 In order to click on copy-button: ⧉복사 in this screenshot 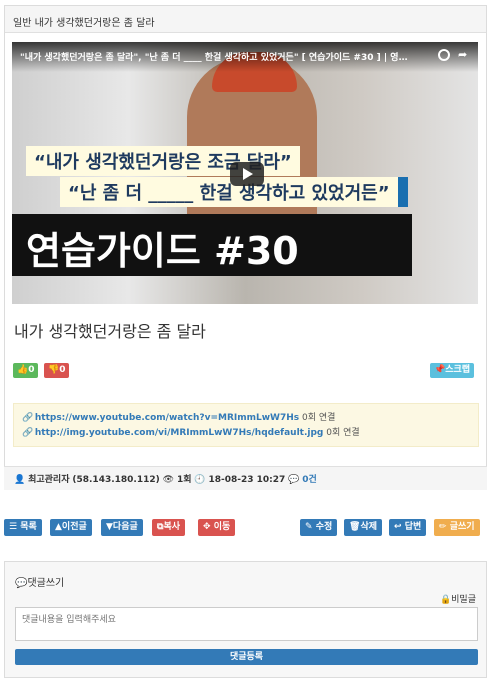, I will do `click(168, 527)`.